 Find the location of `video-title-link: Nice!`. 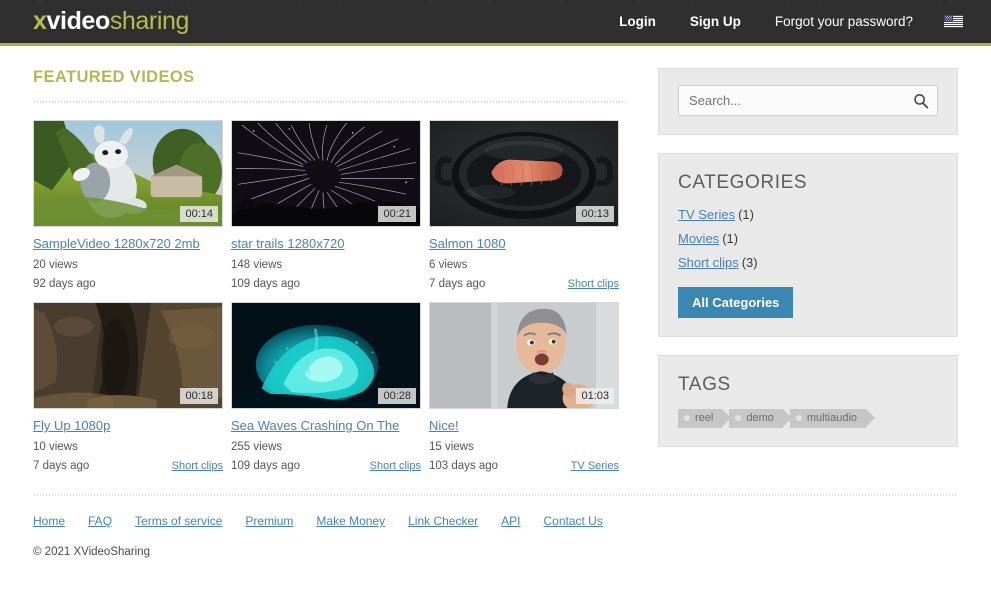

video-title-link: Nice! is located at coordinates (524, 426).